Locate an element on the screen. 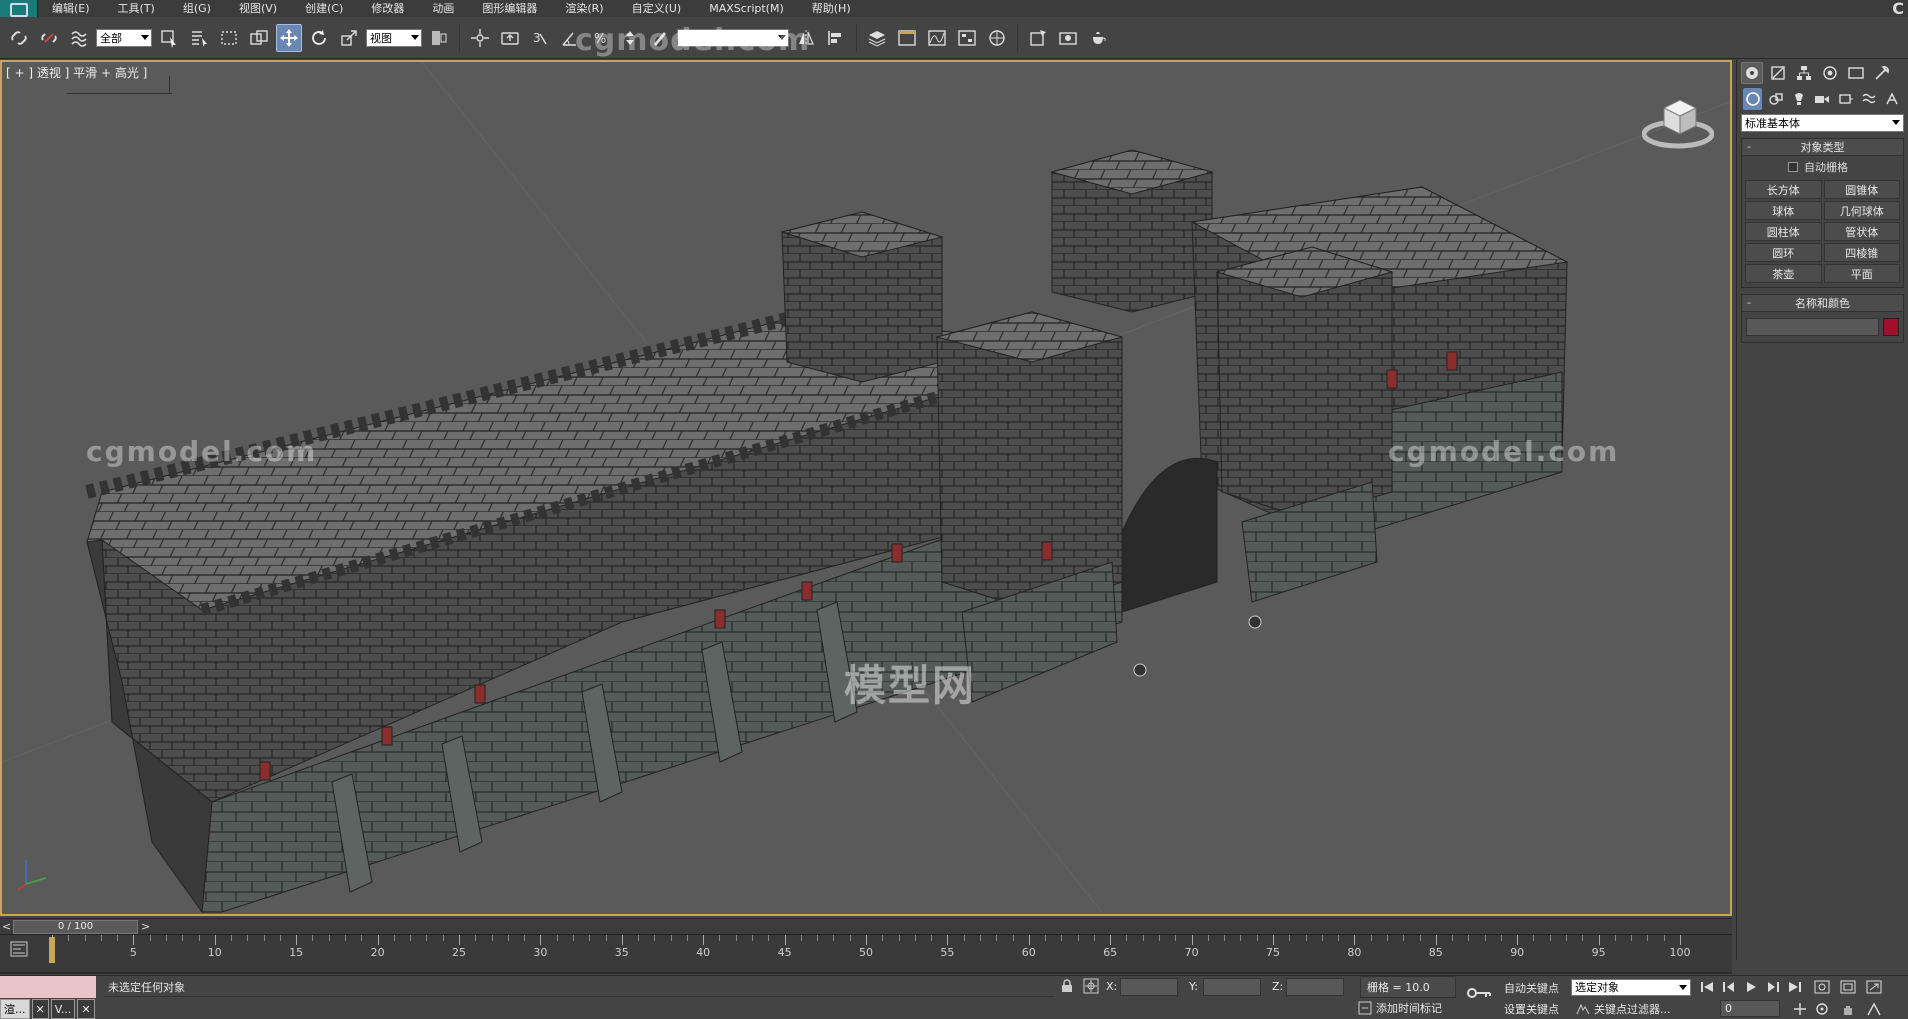 This screenshot has width=1908, height=1019. spacewarps-subtab-icon is located at coordinates (1868, 99).